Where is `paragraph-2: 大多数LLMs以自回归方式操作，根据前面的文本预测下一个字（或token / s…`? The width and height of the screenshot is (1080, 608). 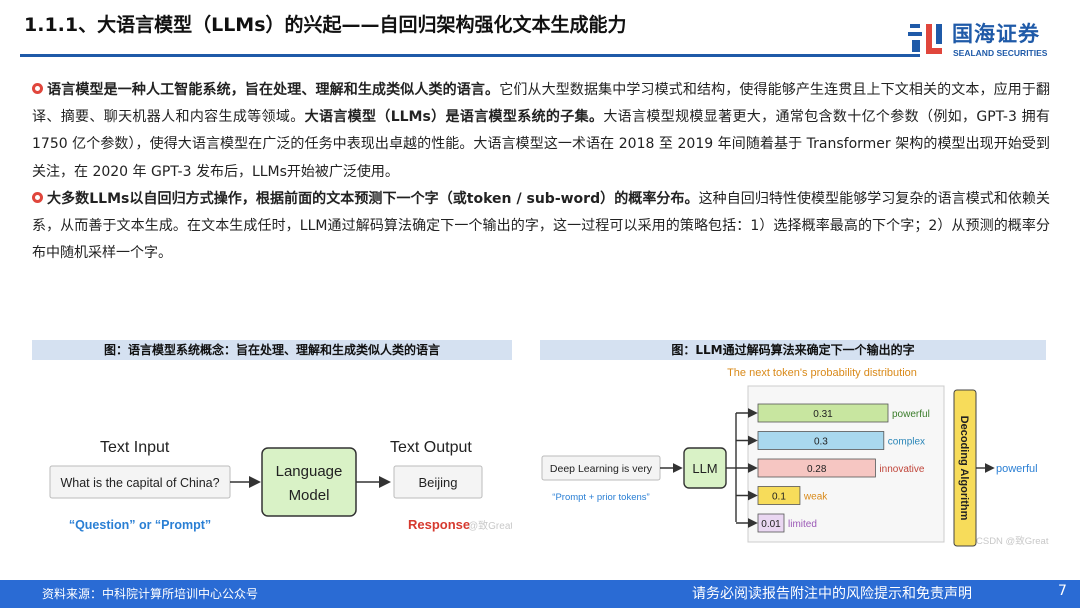
paragraph-2: 大多数LLMs以自回归方式操作，根据前面的文本预测下一个字（或token / s… is located at coordinates (541, 227).